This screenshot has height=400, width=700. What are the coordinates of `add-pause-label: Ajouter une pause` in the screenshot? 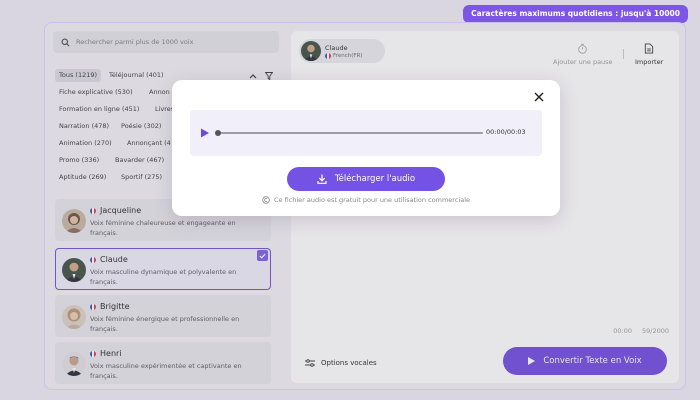 It's located at (583, 62).